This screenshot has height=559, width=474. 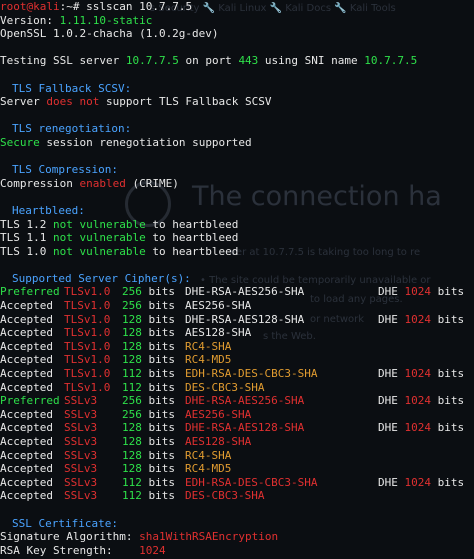 I want to click on cipher-row: Accepted TLSv1.0 256 bits AES256-SHA, so click(x=237, y=306).